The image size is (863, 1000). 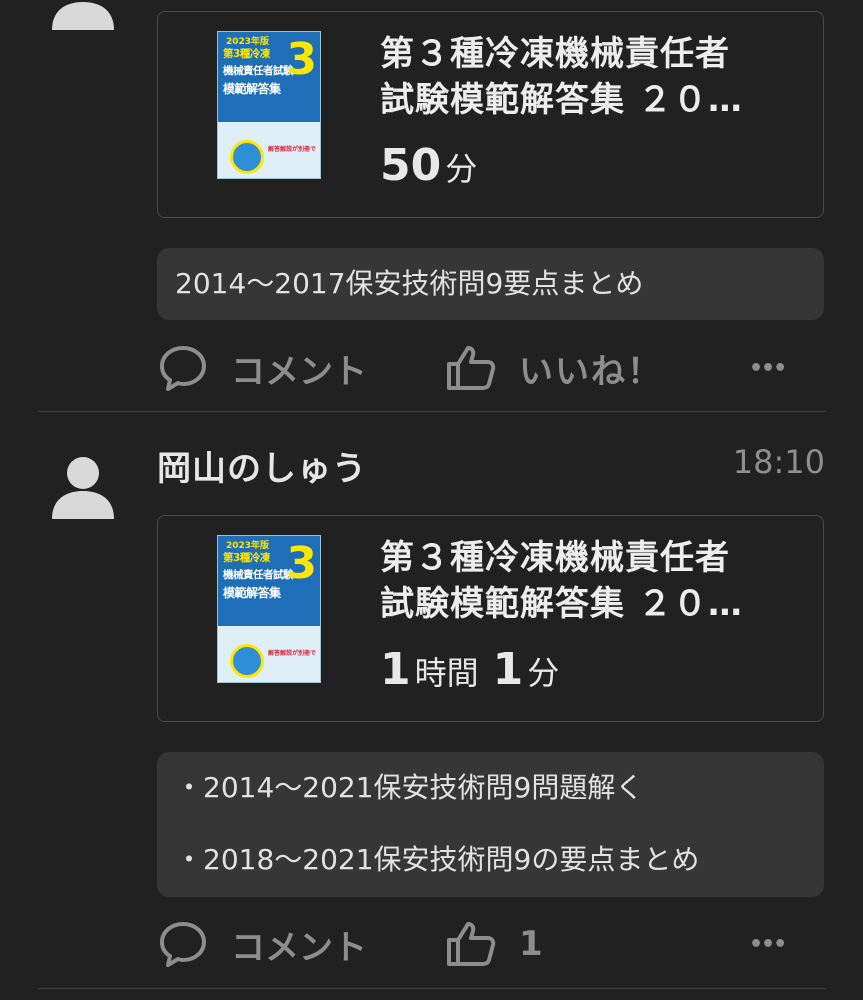 What do you see at coordinates (409, 283) in the screenshot?
I see `note-line: 2014〜2017保安技術問9要点まとめ` at bounding box center [409, 283].